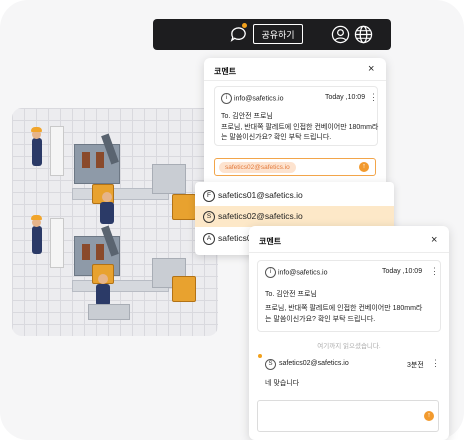 Image resolution: width=464 pixels, height=440 pixels. Describe the element at coordinates (340, 34) in the screenshot. I see `user-icon` at that location.